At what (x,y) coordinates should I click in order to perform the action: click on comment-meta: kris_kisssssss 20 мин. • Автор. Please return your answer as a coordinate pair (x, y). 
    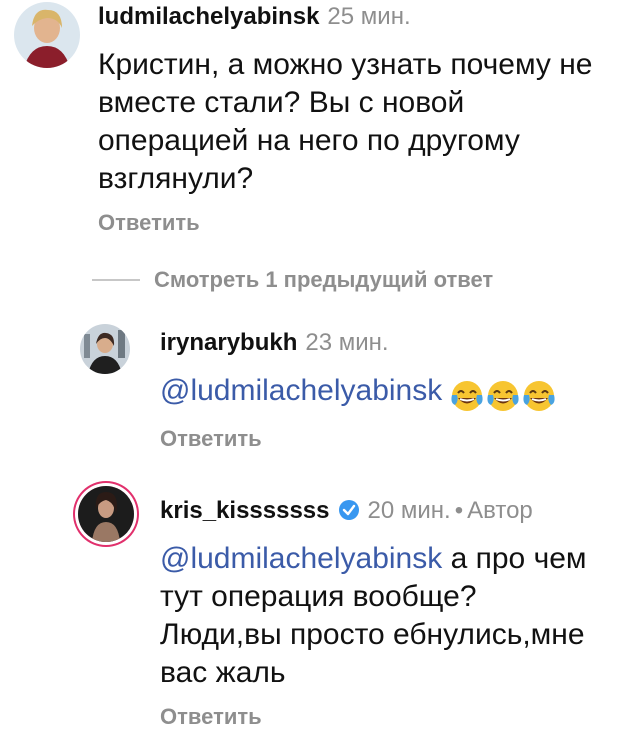
    Looking at the image, I should click on (346, 511).